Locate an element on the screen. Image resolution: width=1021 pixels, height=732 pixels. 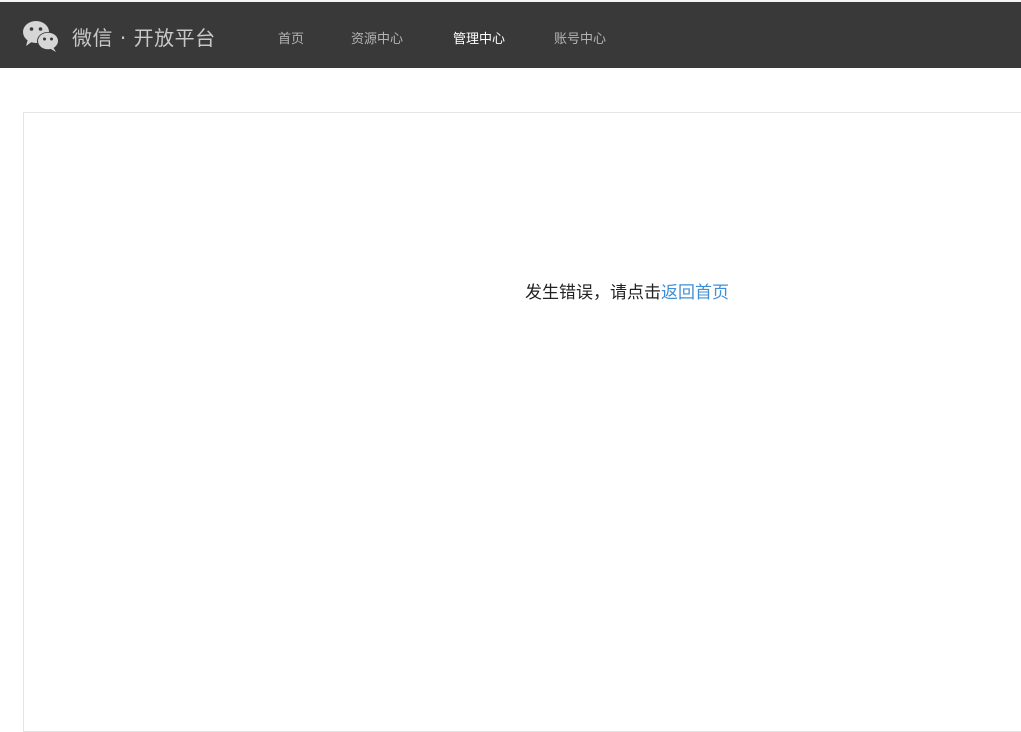
nav-resource-center: 资源中心 is located at coordinates (377, 37).